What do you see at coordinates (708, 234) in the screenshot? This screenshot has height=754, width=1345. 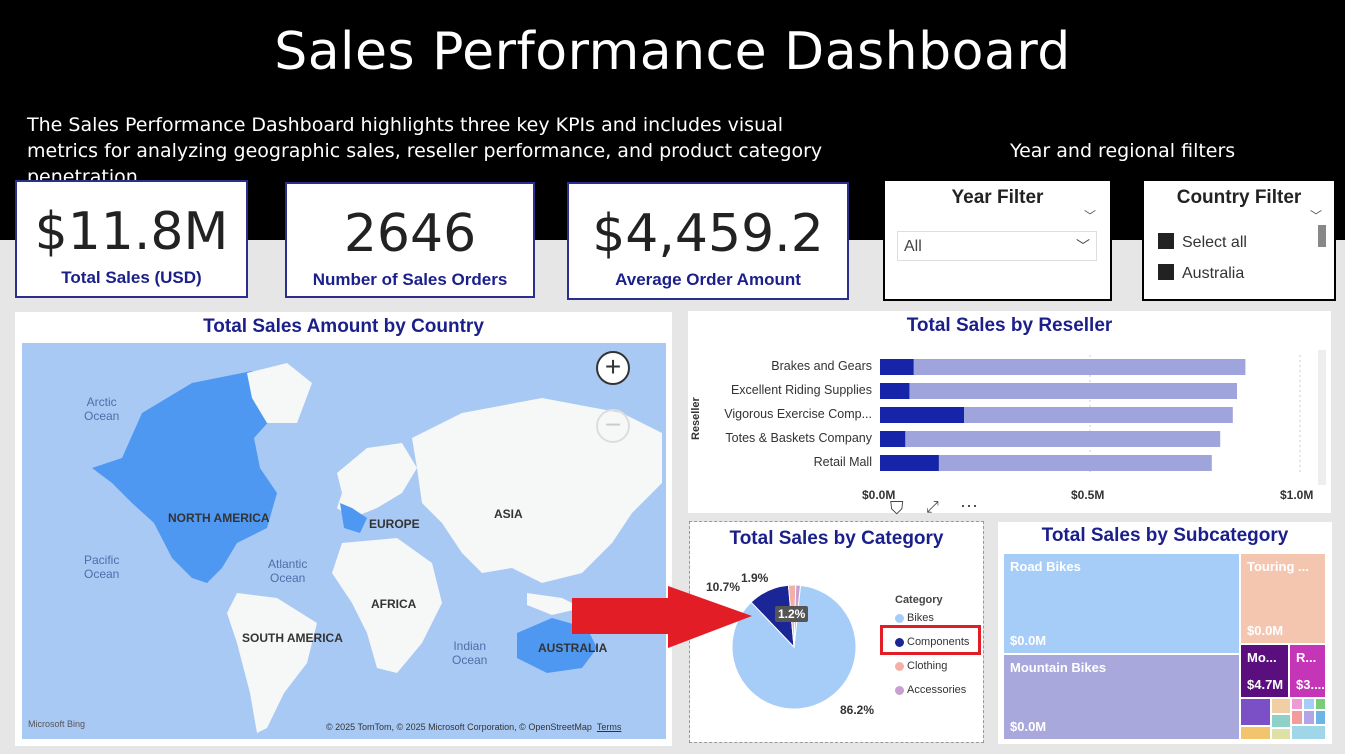 I see `kpi-value: $4,459.2` at bounding box center [708, 234].